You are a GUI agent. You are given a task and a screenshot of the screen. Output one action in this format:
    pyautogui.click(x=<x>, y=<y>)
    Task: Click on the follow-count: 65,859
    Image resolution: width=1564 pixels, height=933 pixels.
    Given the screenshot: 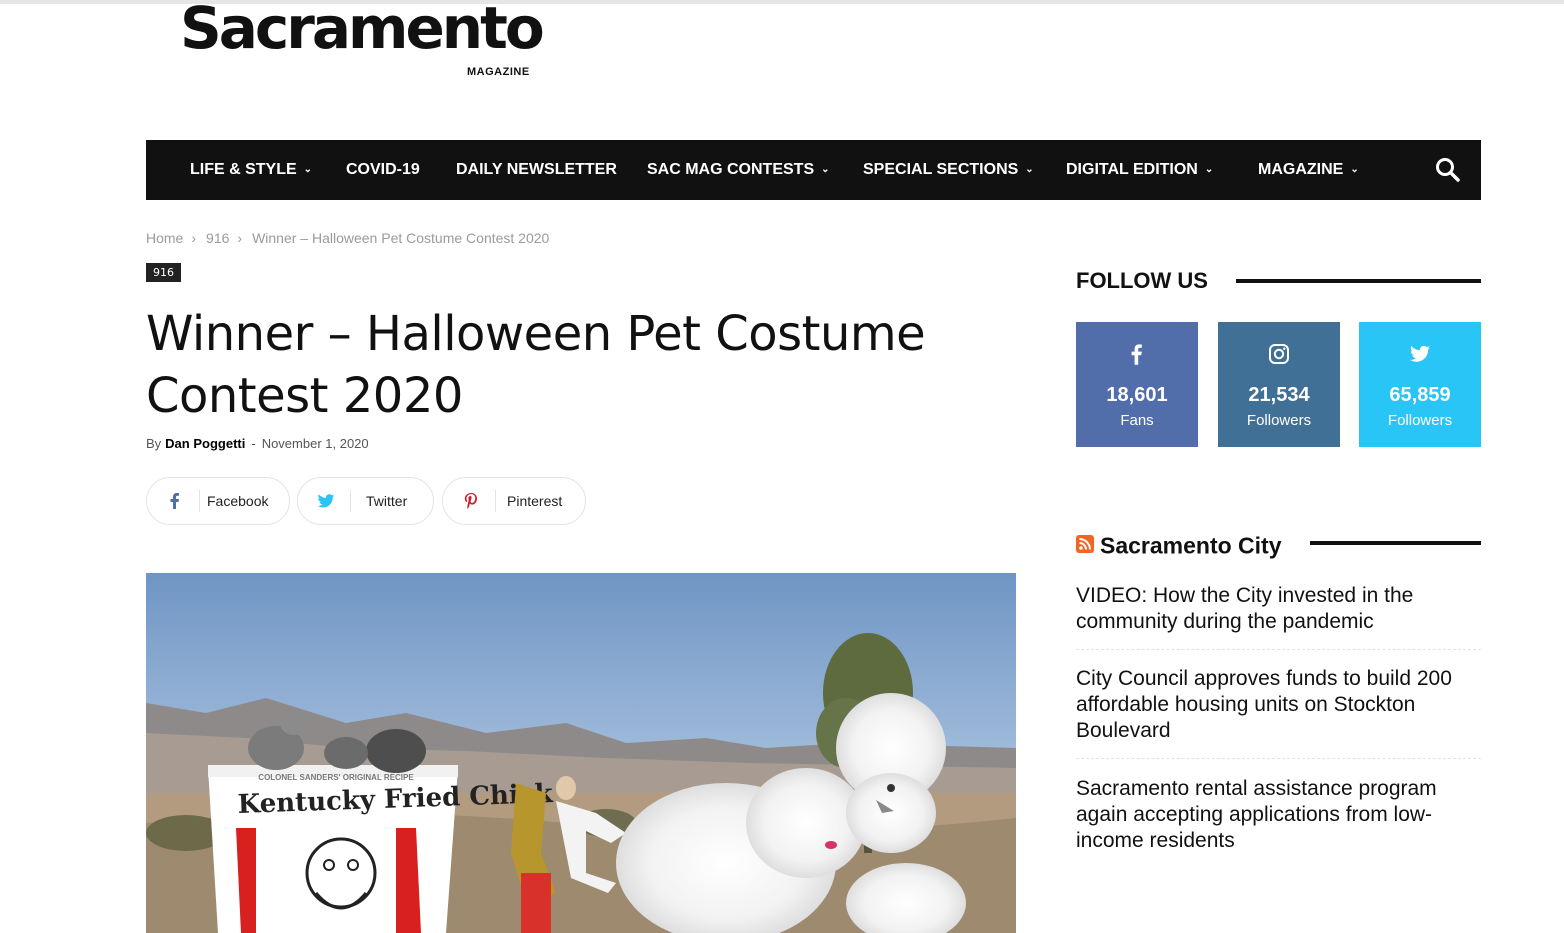 What is the action you would take?
    pyautogui.click(x=1420, y=395)
    